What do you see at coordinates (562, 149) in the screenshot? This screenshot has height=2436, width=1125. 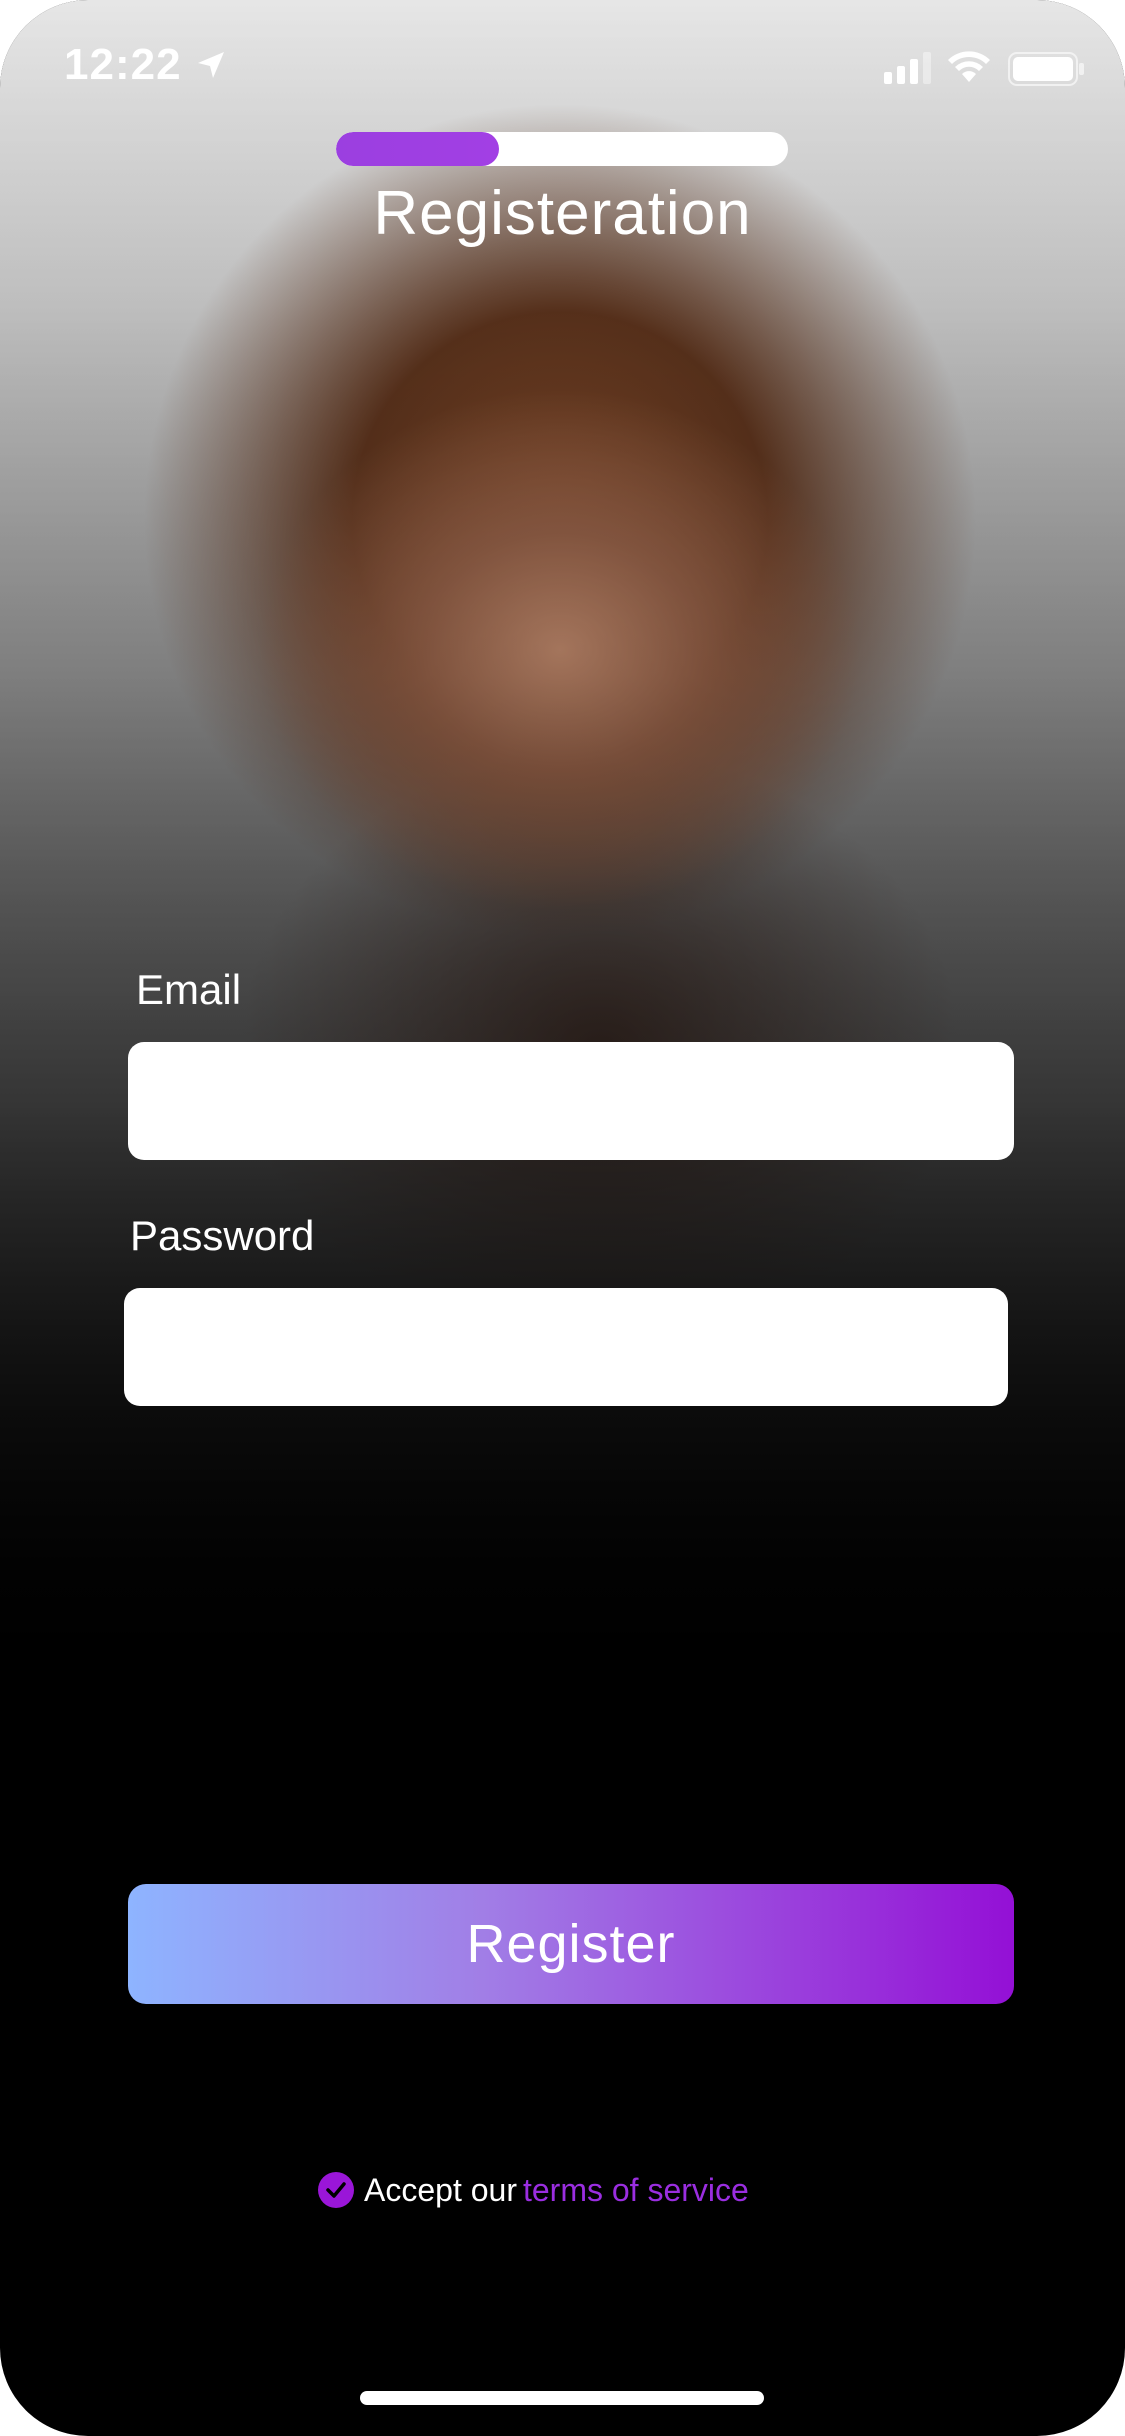 I see `registration-progress-bar` at bounding box center [562, 149].